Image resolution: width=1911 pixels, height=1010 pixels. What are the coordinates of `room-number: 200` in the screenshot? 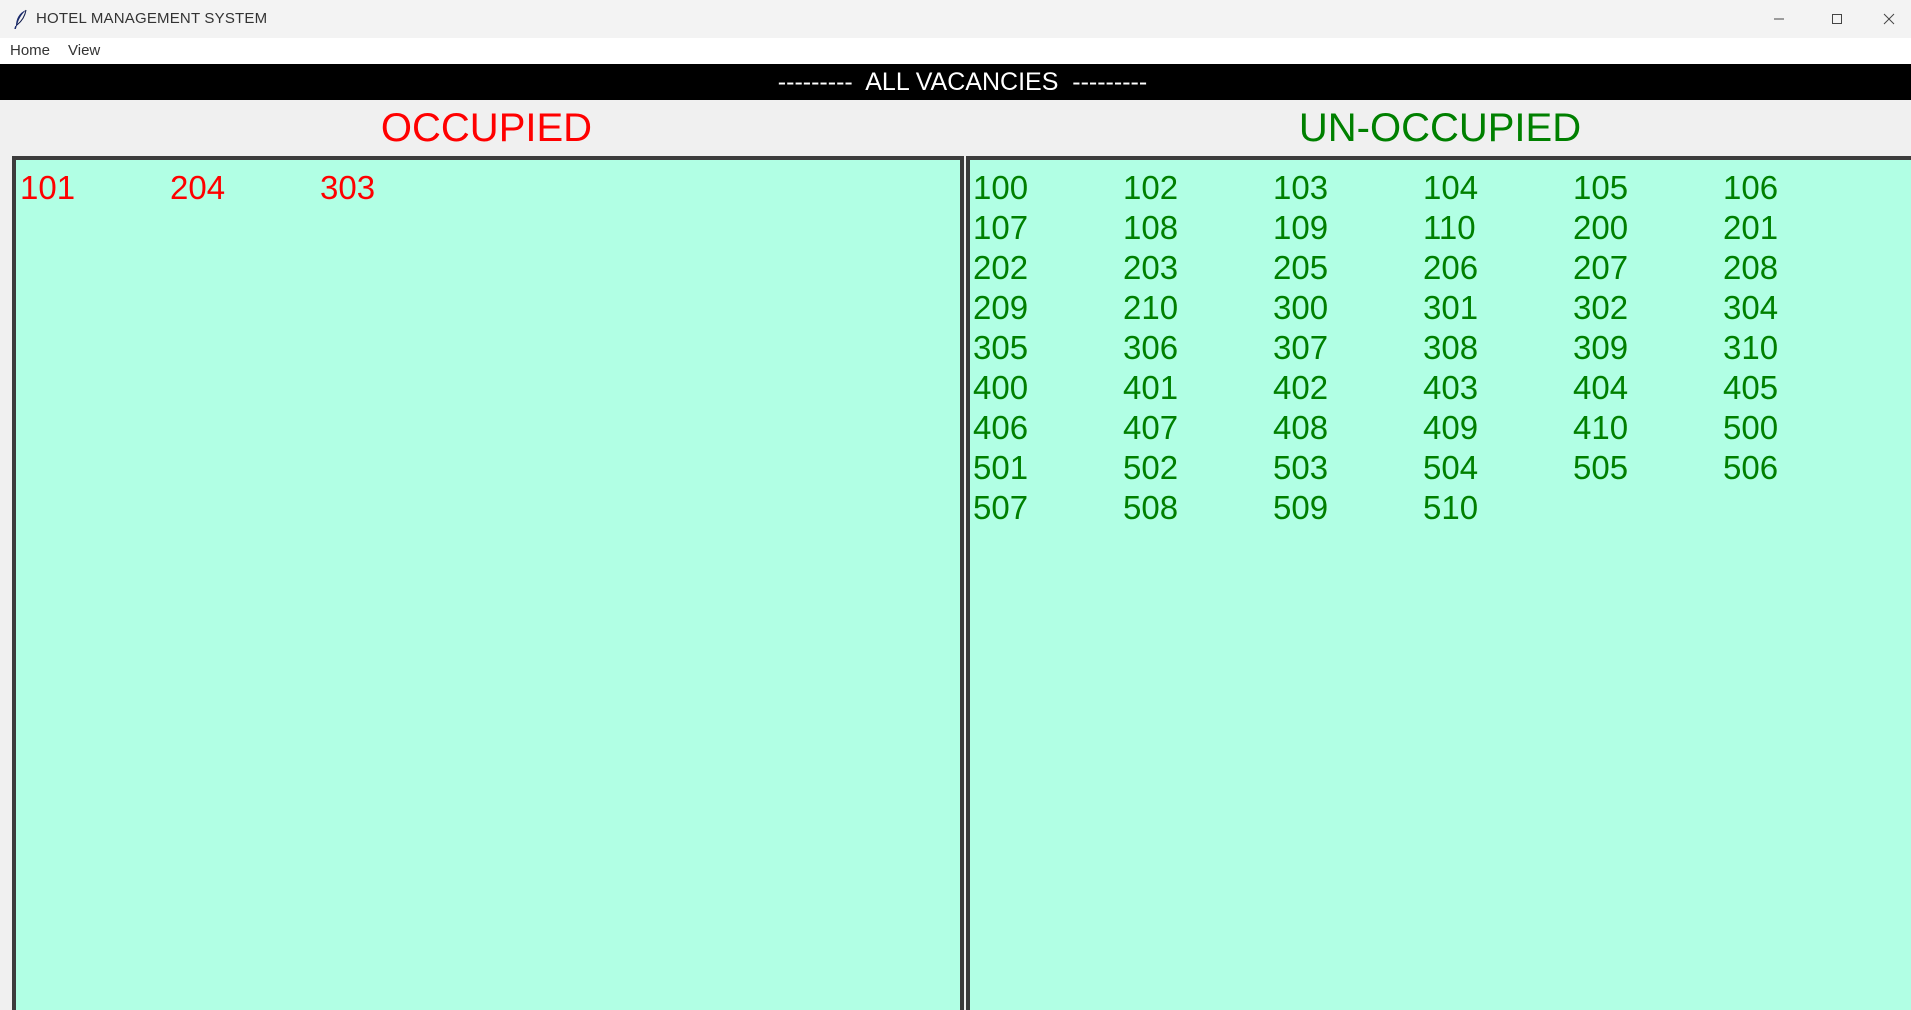 It's located at (1601, 227).